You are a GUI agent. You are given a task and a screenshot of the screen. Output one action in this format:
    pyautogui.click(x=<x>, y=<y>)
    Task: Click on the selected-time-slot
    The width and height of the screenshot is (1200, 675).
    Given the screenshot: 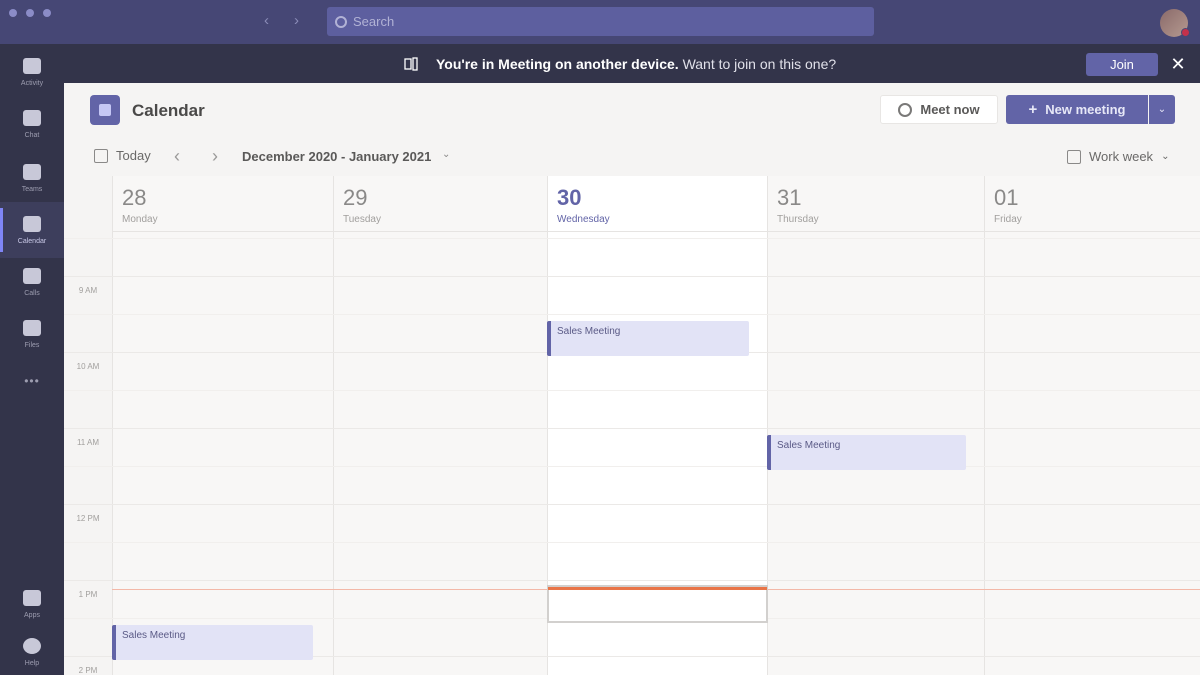 What is the action you would take?
    pyautogui.click(x=657, y=604)
    